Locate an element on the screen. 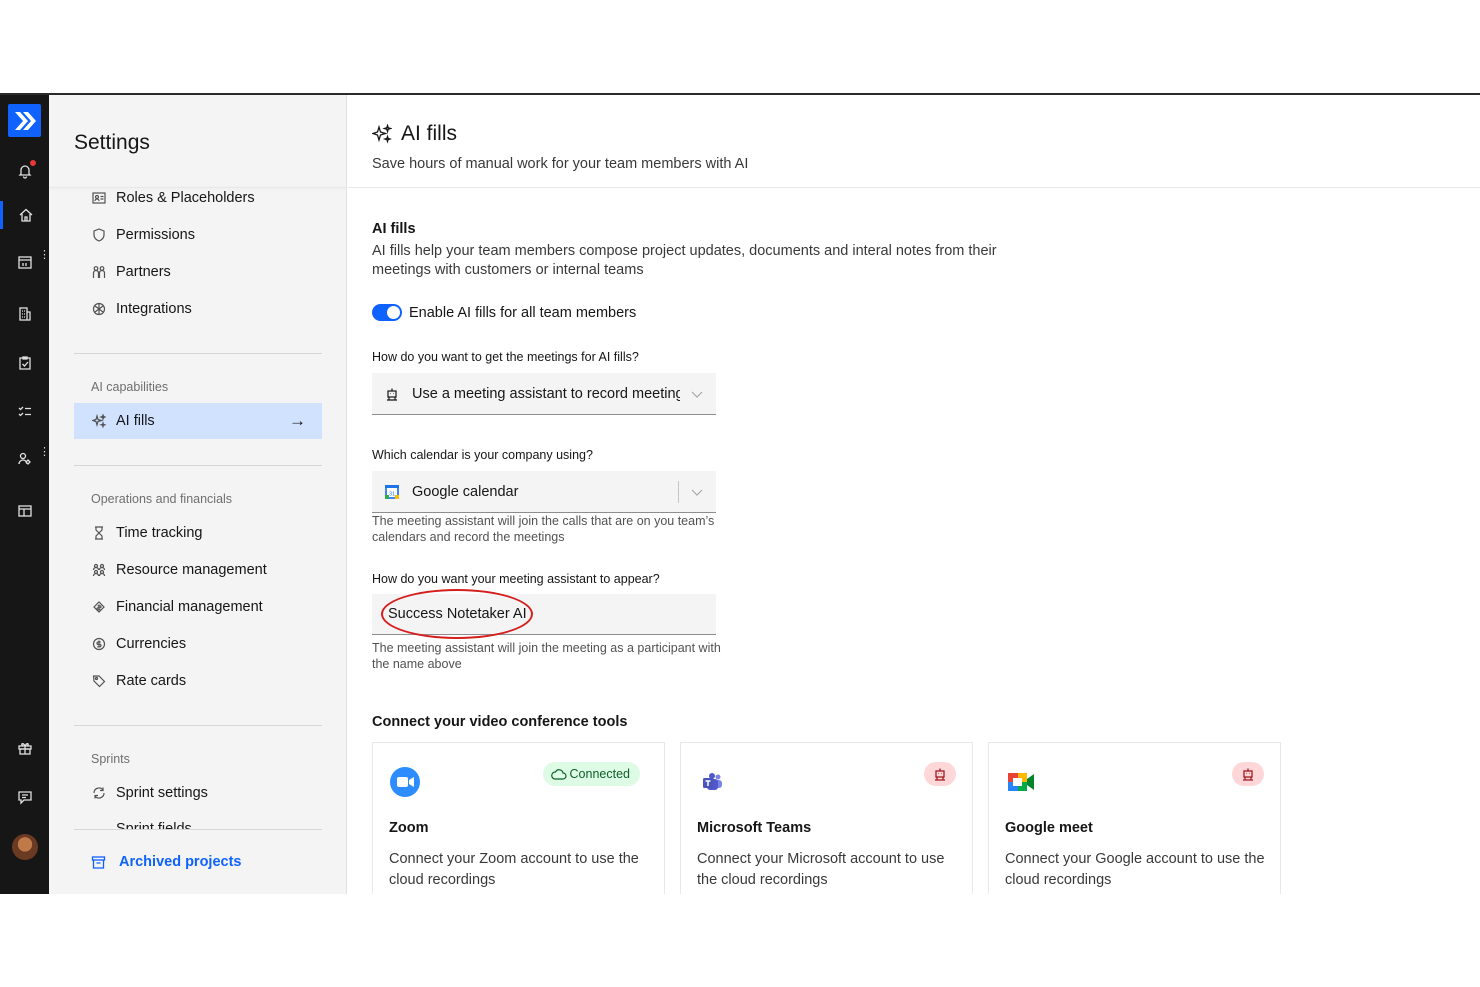 This screenshot has width=1480, height=987. sidebar-item-sprint-settings: Sprint settings is located at coordinates (198, 793).